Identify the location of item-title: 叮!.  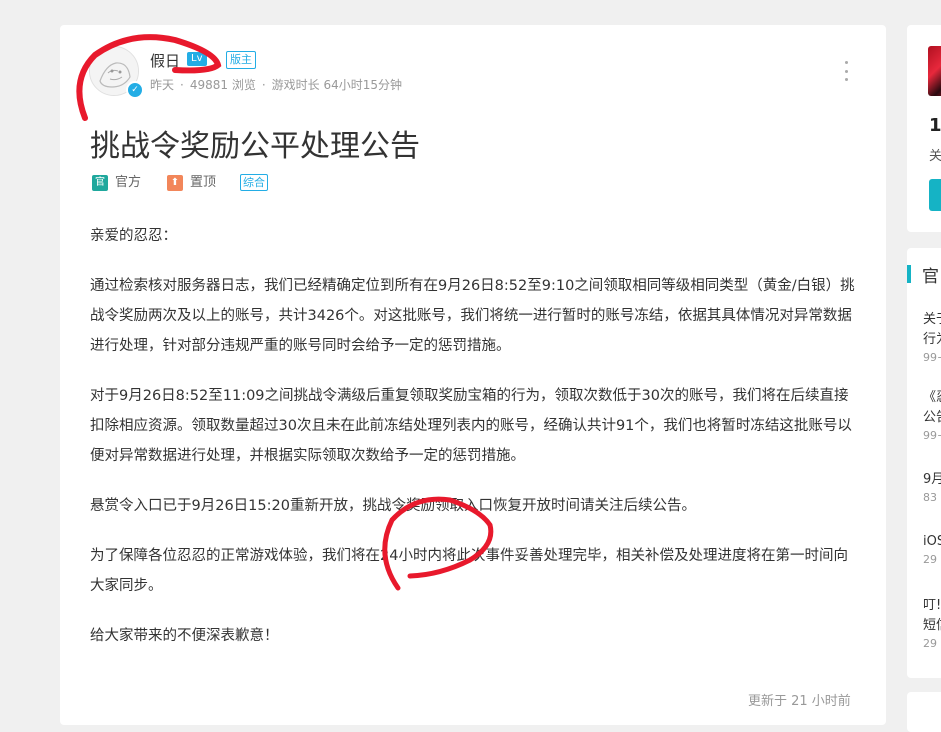
(932, 605).